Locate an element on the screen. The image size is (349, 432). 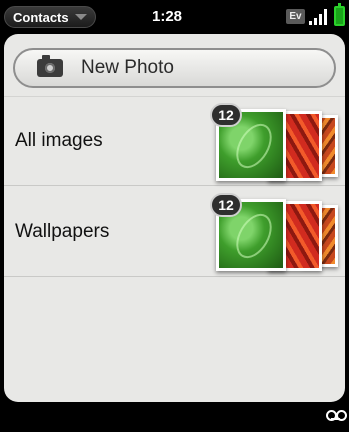
new-photo-button: New Photo is located at coordinates (174, 68).